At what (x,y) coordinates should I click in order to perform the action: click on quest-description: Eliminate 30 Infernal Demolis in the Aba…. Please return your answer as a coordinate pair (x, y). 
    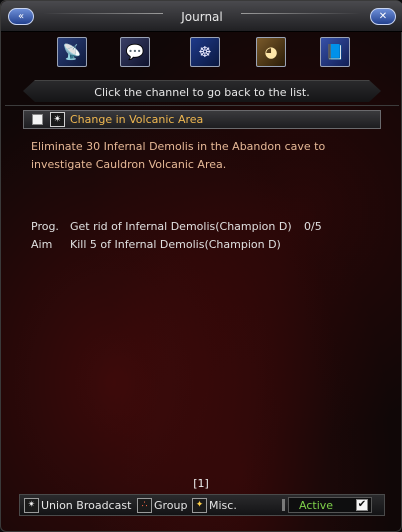
    Looking at the image, I should click on (178, 155).